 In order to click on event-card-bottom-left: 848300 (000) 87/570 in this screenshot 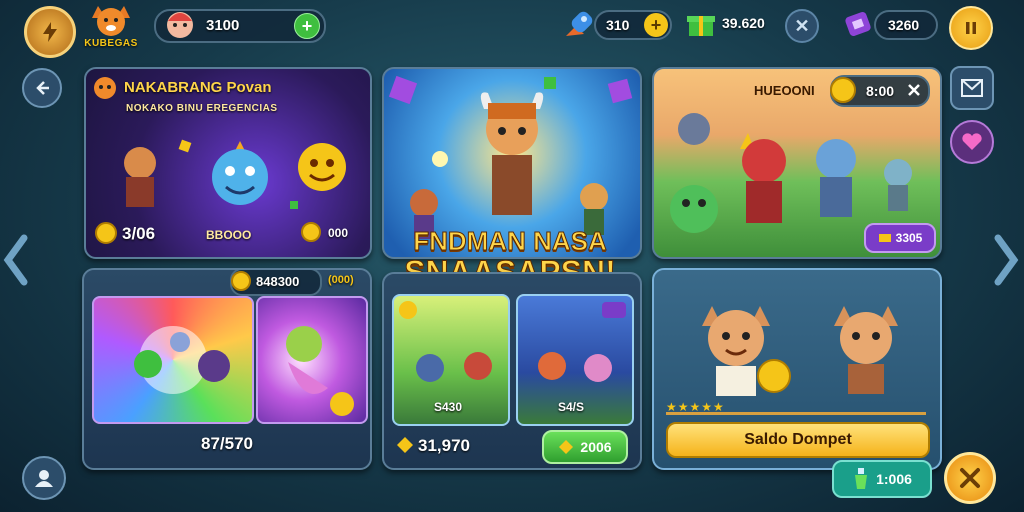, I will do `click(227, 369)`.